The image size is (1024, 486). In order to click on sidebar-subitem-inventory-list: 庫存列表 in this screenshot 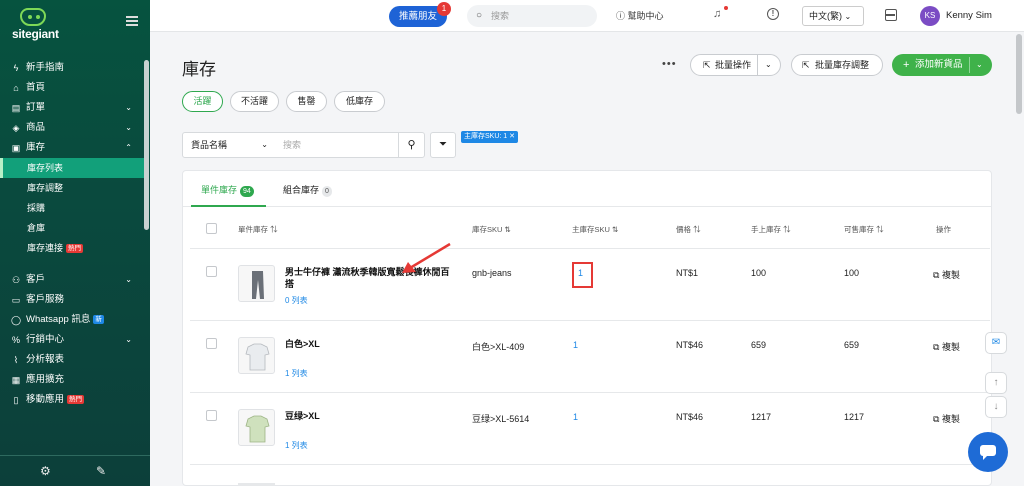, I will do `click(72, 168)`.